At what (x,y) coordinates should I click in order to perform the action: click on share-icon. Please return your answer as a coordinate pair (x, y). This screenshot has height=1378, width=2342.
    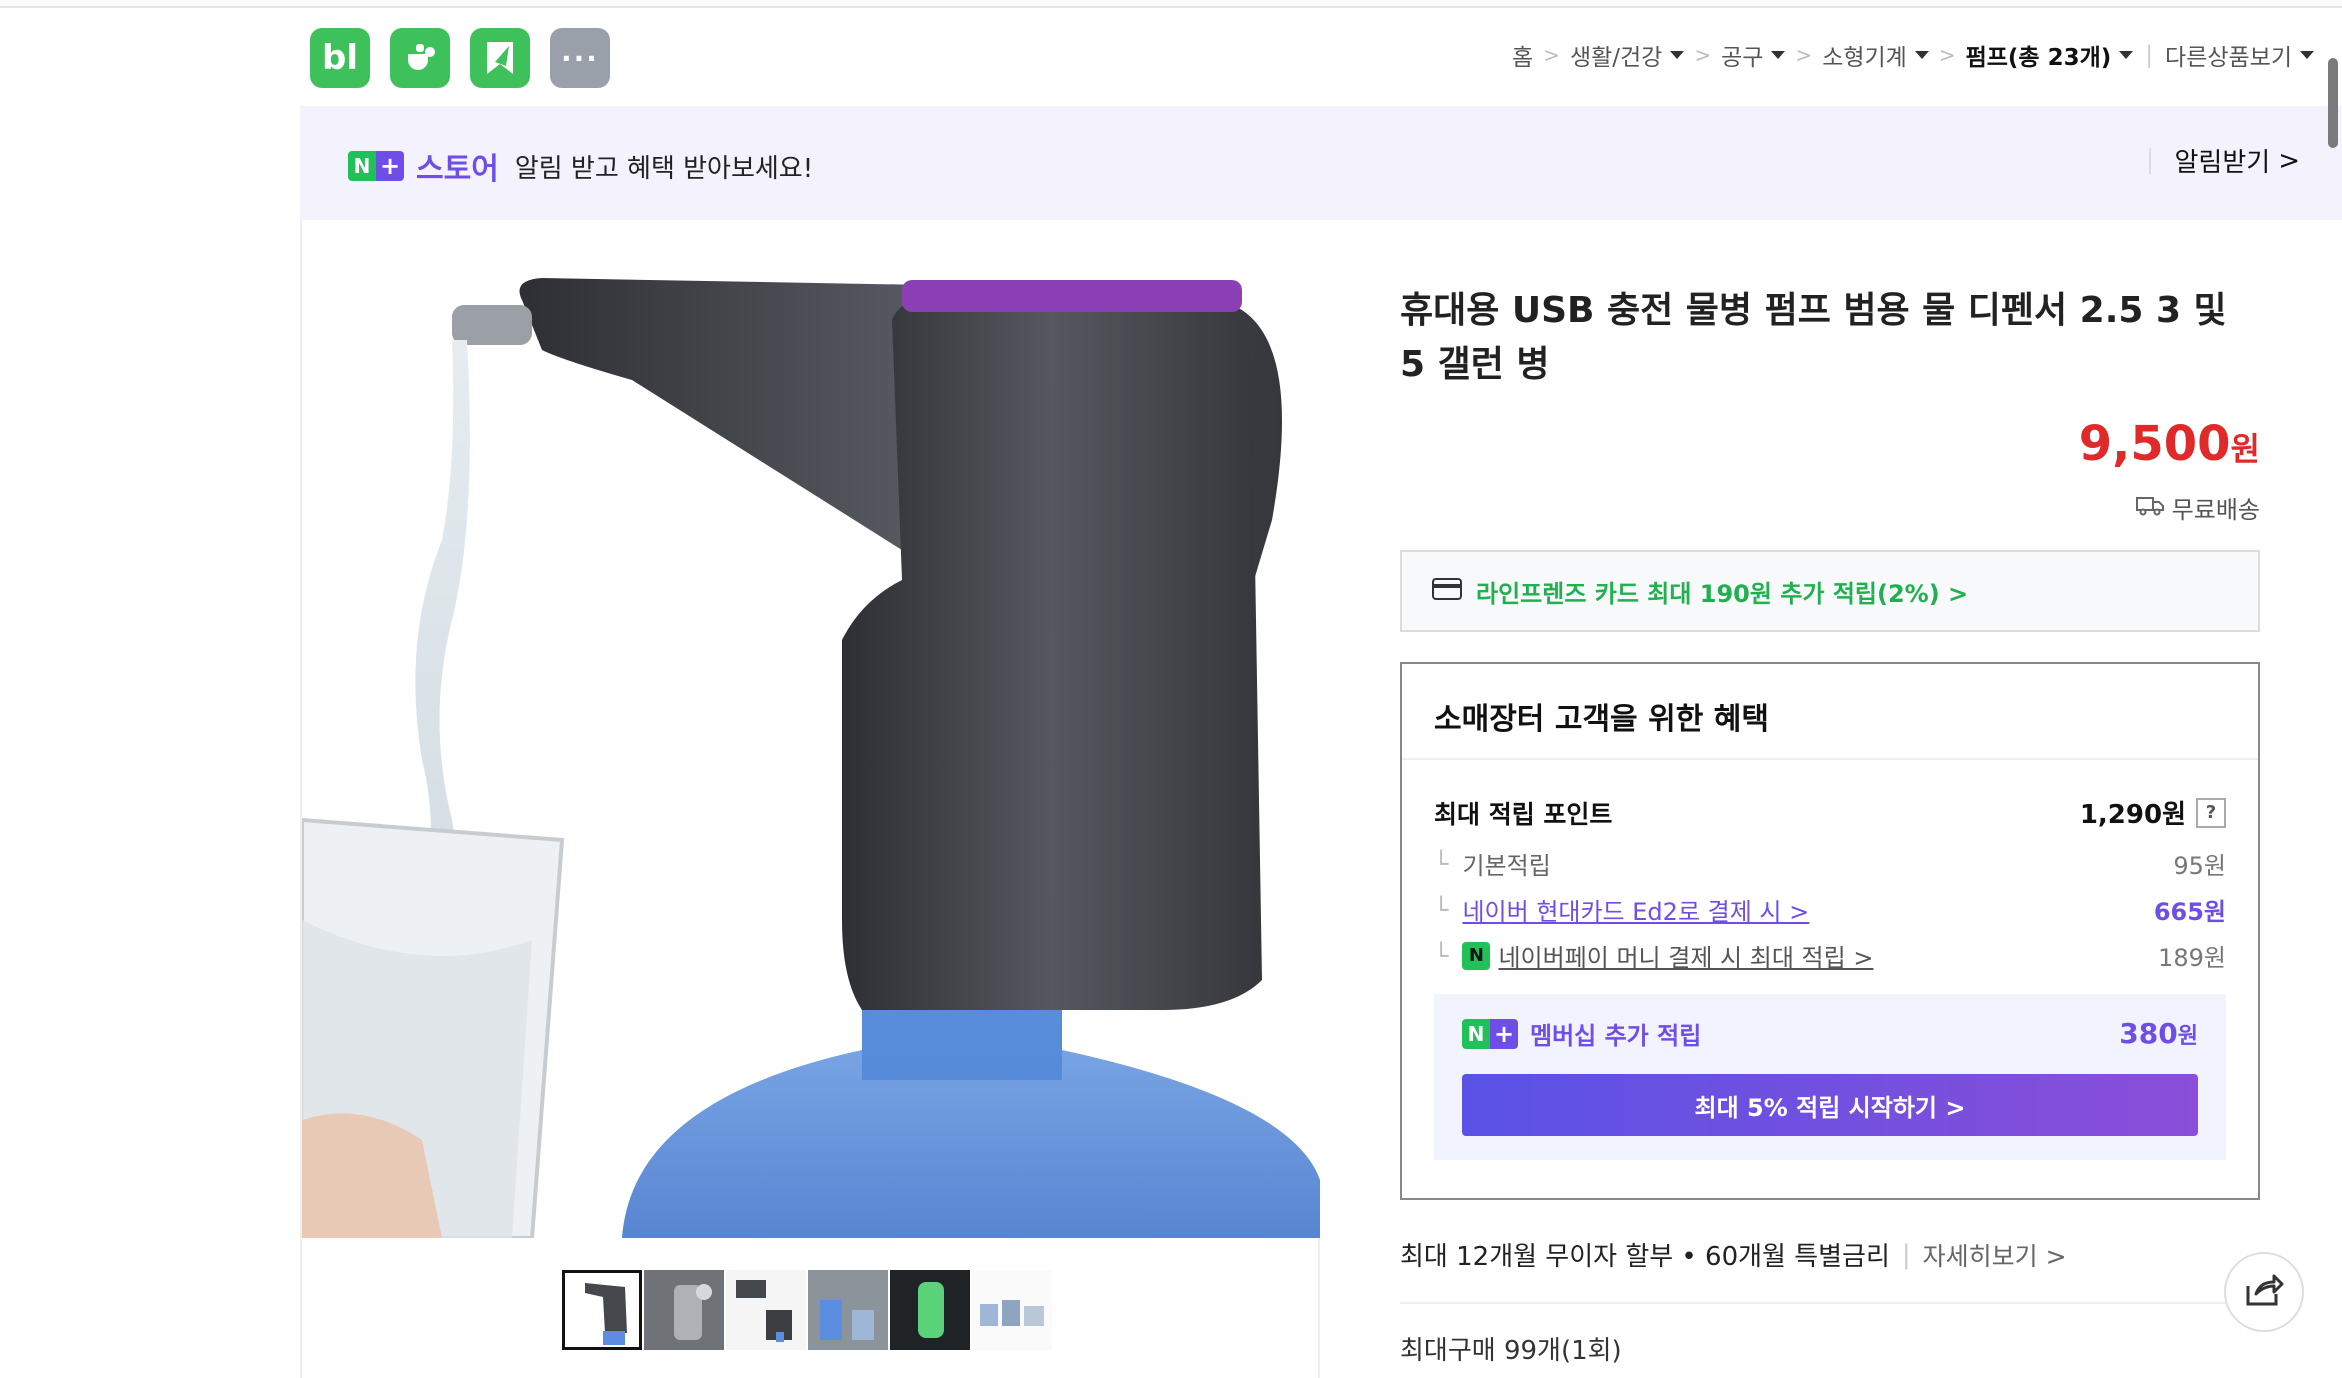
    Looking at the image, I should click on (2264, 1292).